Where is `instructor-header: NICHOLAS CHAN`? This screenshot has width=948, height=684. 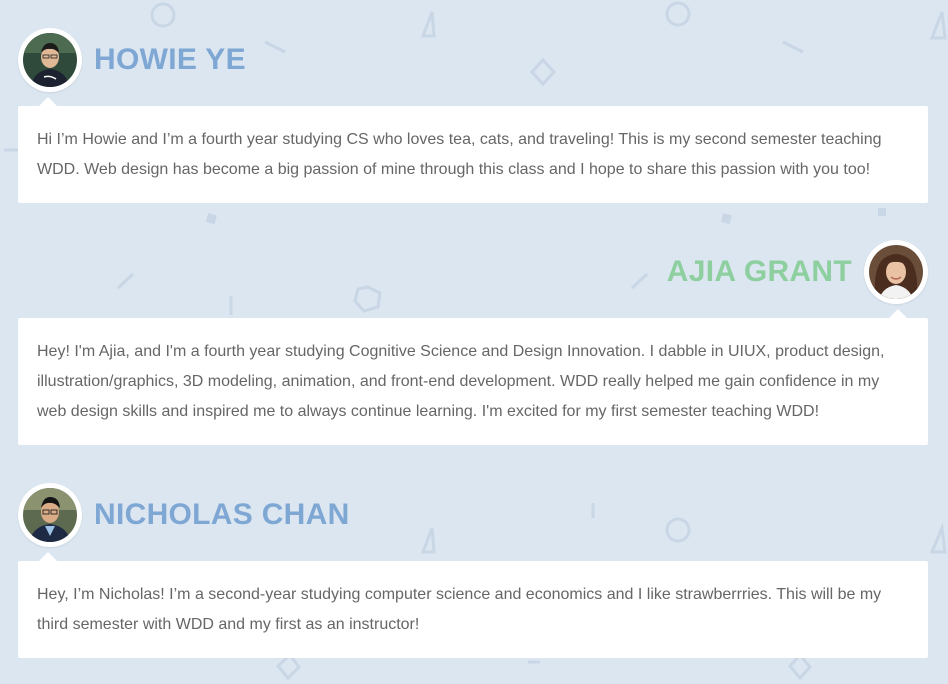 instructor-header: NICHOLAS CHAN is located at coordinates (184, 515).